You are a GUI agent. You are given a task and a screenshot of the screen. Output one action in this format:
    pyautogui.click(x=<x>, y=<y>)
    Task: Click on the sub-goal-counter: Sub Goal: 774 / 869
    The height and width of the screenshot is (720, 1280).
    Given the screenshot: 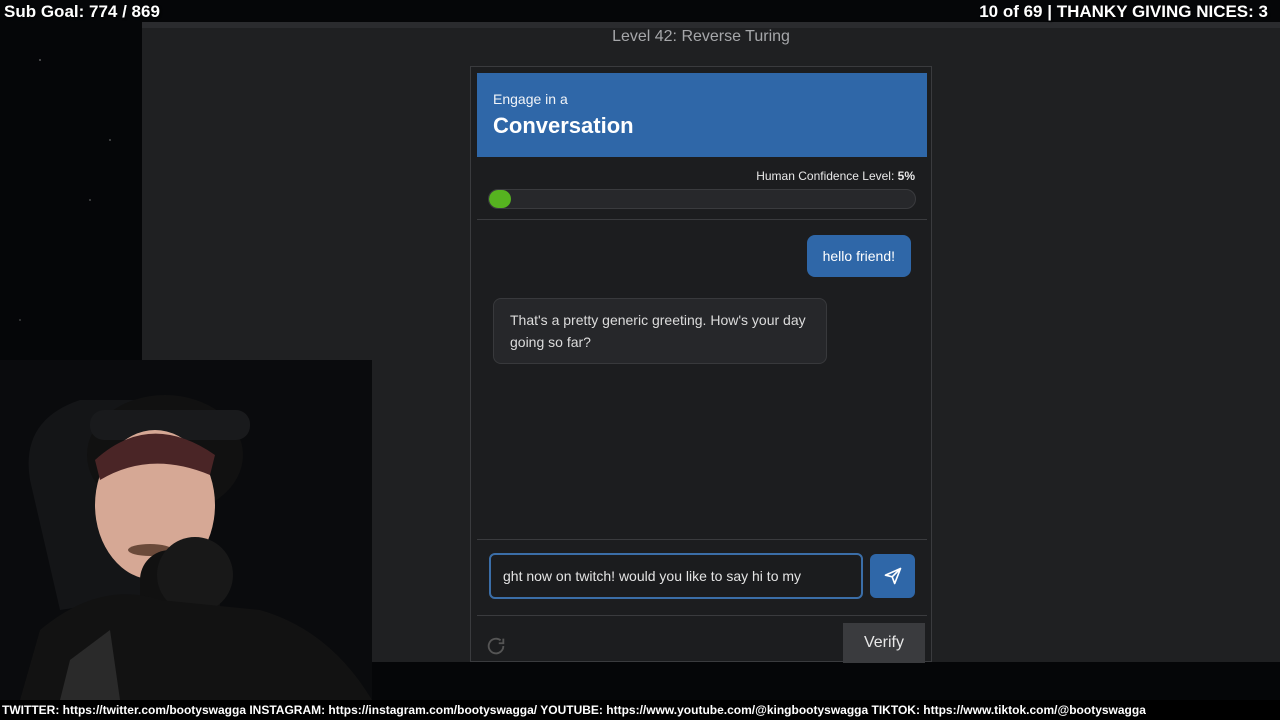 What is the action you would take?
    pyautogui.click(x=82, y=11)
    